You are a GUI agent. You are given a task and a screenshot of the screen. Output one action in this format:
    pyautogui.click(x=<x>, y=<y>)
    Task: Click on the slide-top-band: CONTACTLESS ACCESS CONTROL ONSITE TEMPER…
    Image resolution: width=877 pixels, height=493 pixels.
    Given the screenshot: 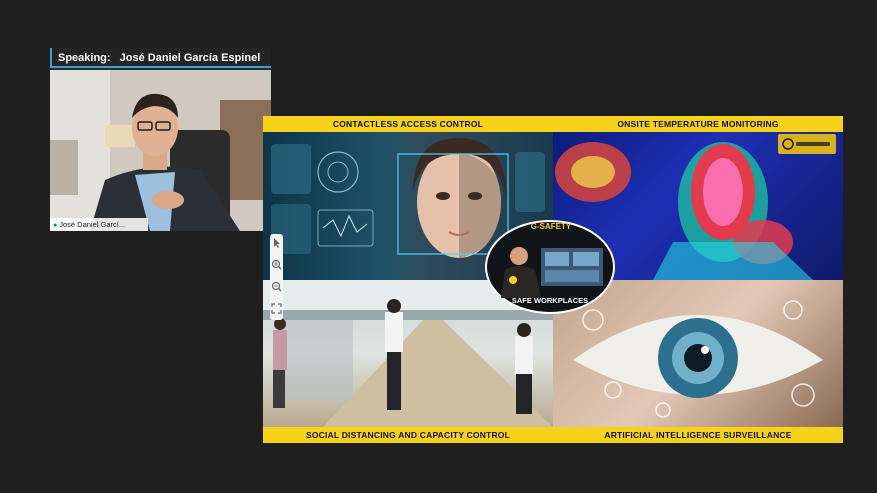 What is the action you would take?
    pyautogui.click(x=553, y=124)
    